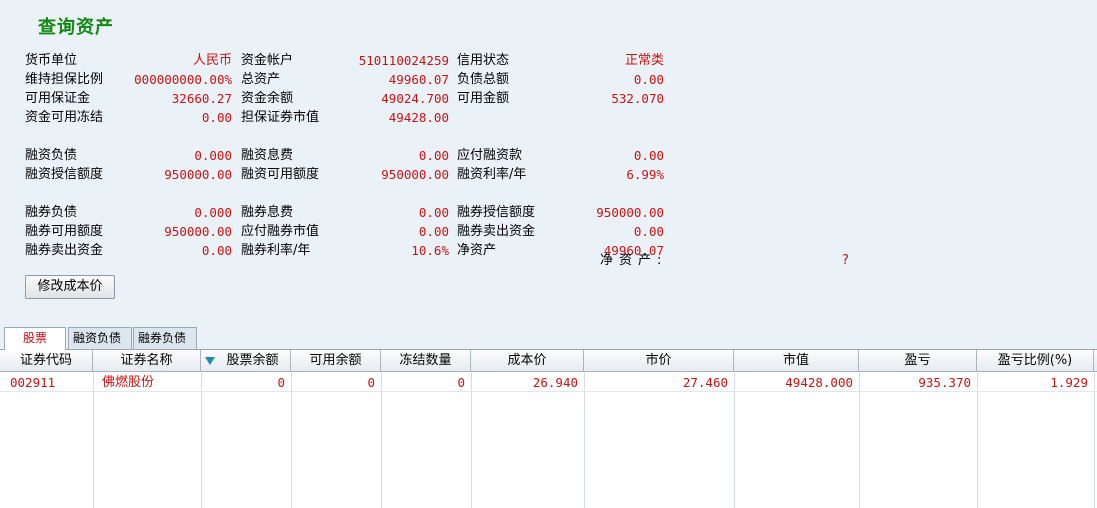 This screenshot has width=1097, height=508. I want to click on cell-frozen: 0, so click(461, 382).